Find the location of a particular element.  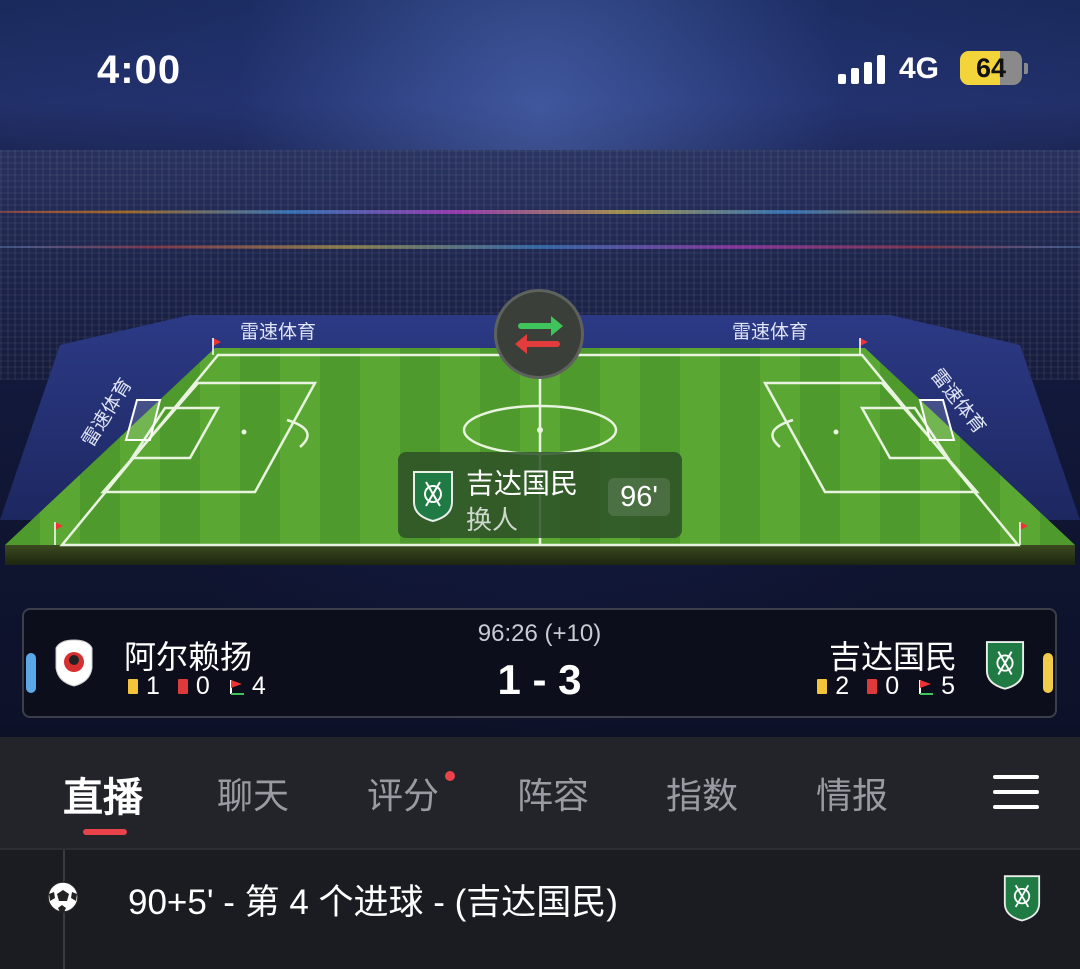

tab-odds: 指数 is located at coordinates (702, 793).